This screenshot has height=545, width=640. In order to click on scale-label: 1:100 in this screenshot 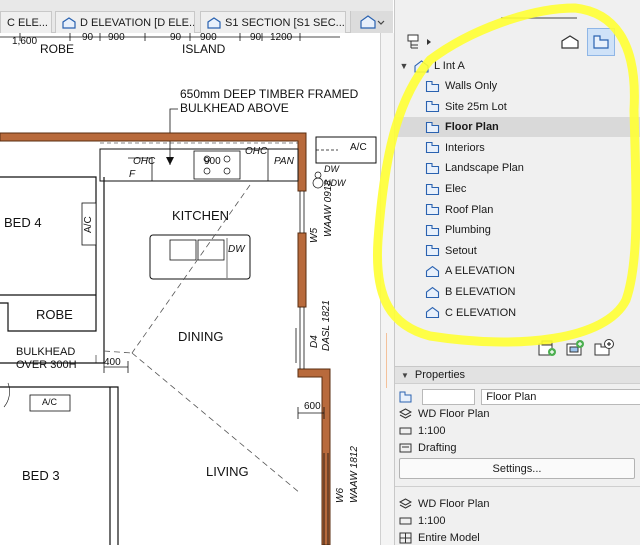, I will do `click(432, 431)`.